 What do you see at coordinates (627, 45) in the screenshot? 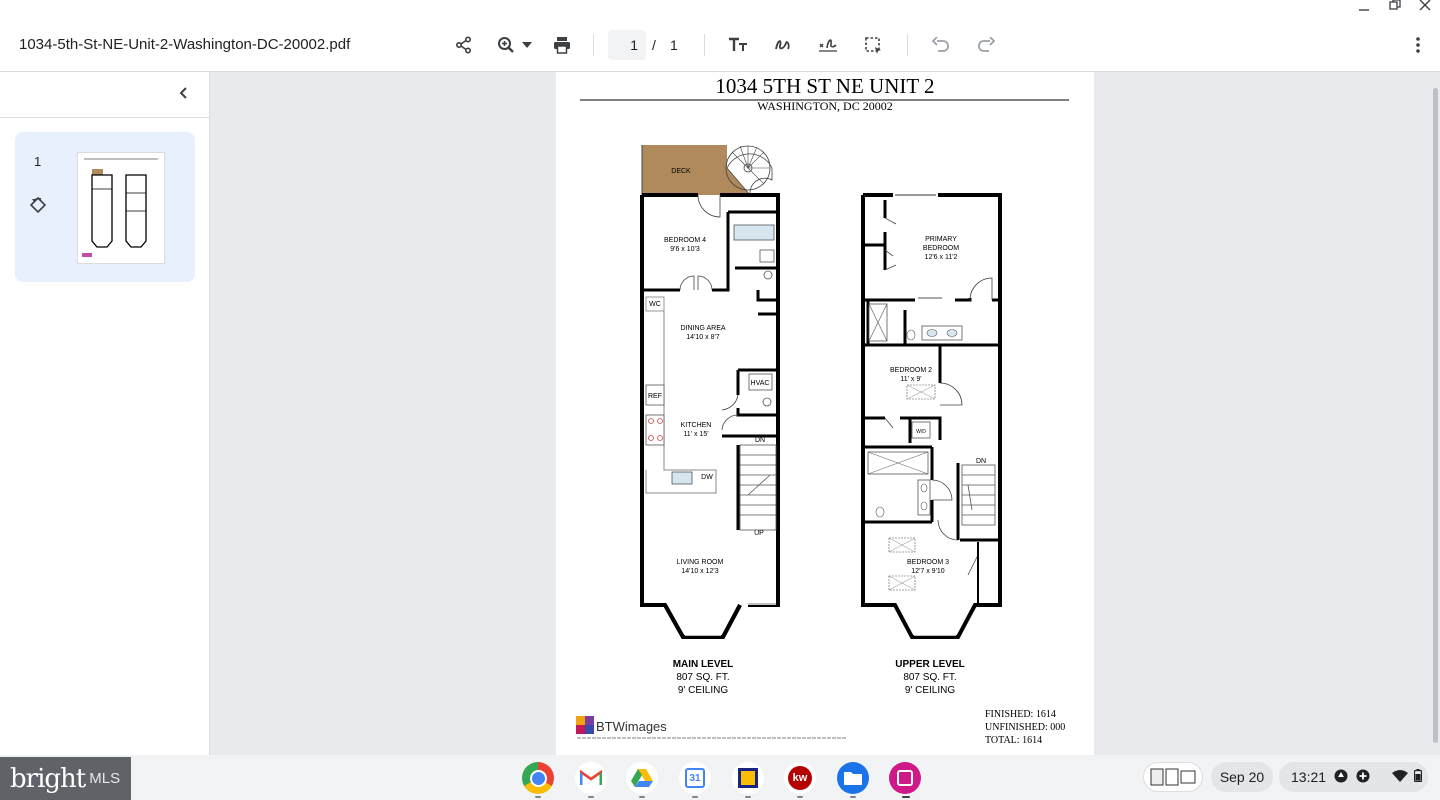
I see `page-number-input: 1` at bounding box center [627, 45].